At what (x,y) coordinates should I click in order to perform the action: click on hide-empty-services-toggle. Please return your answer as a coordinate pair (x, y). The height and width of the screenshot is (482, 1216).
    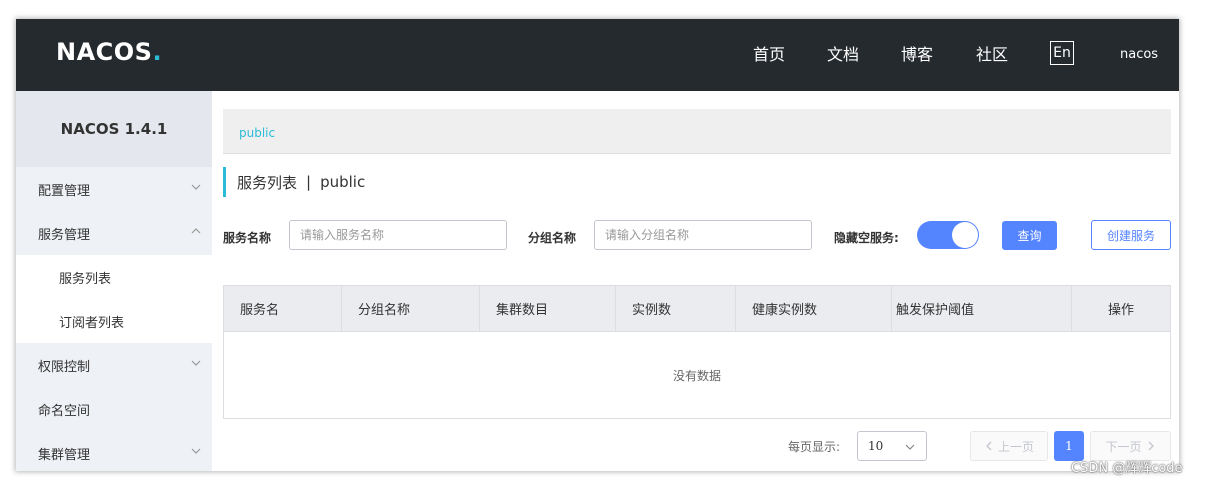
    Looking at the image, I should click on (948, 235).